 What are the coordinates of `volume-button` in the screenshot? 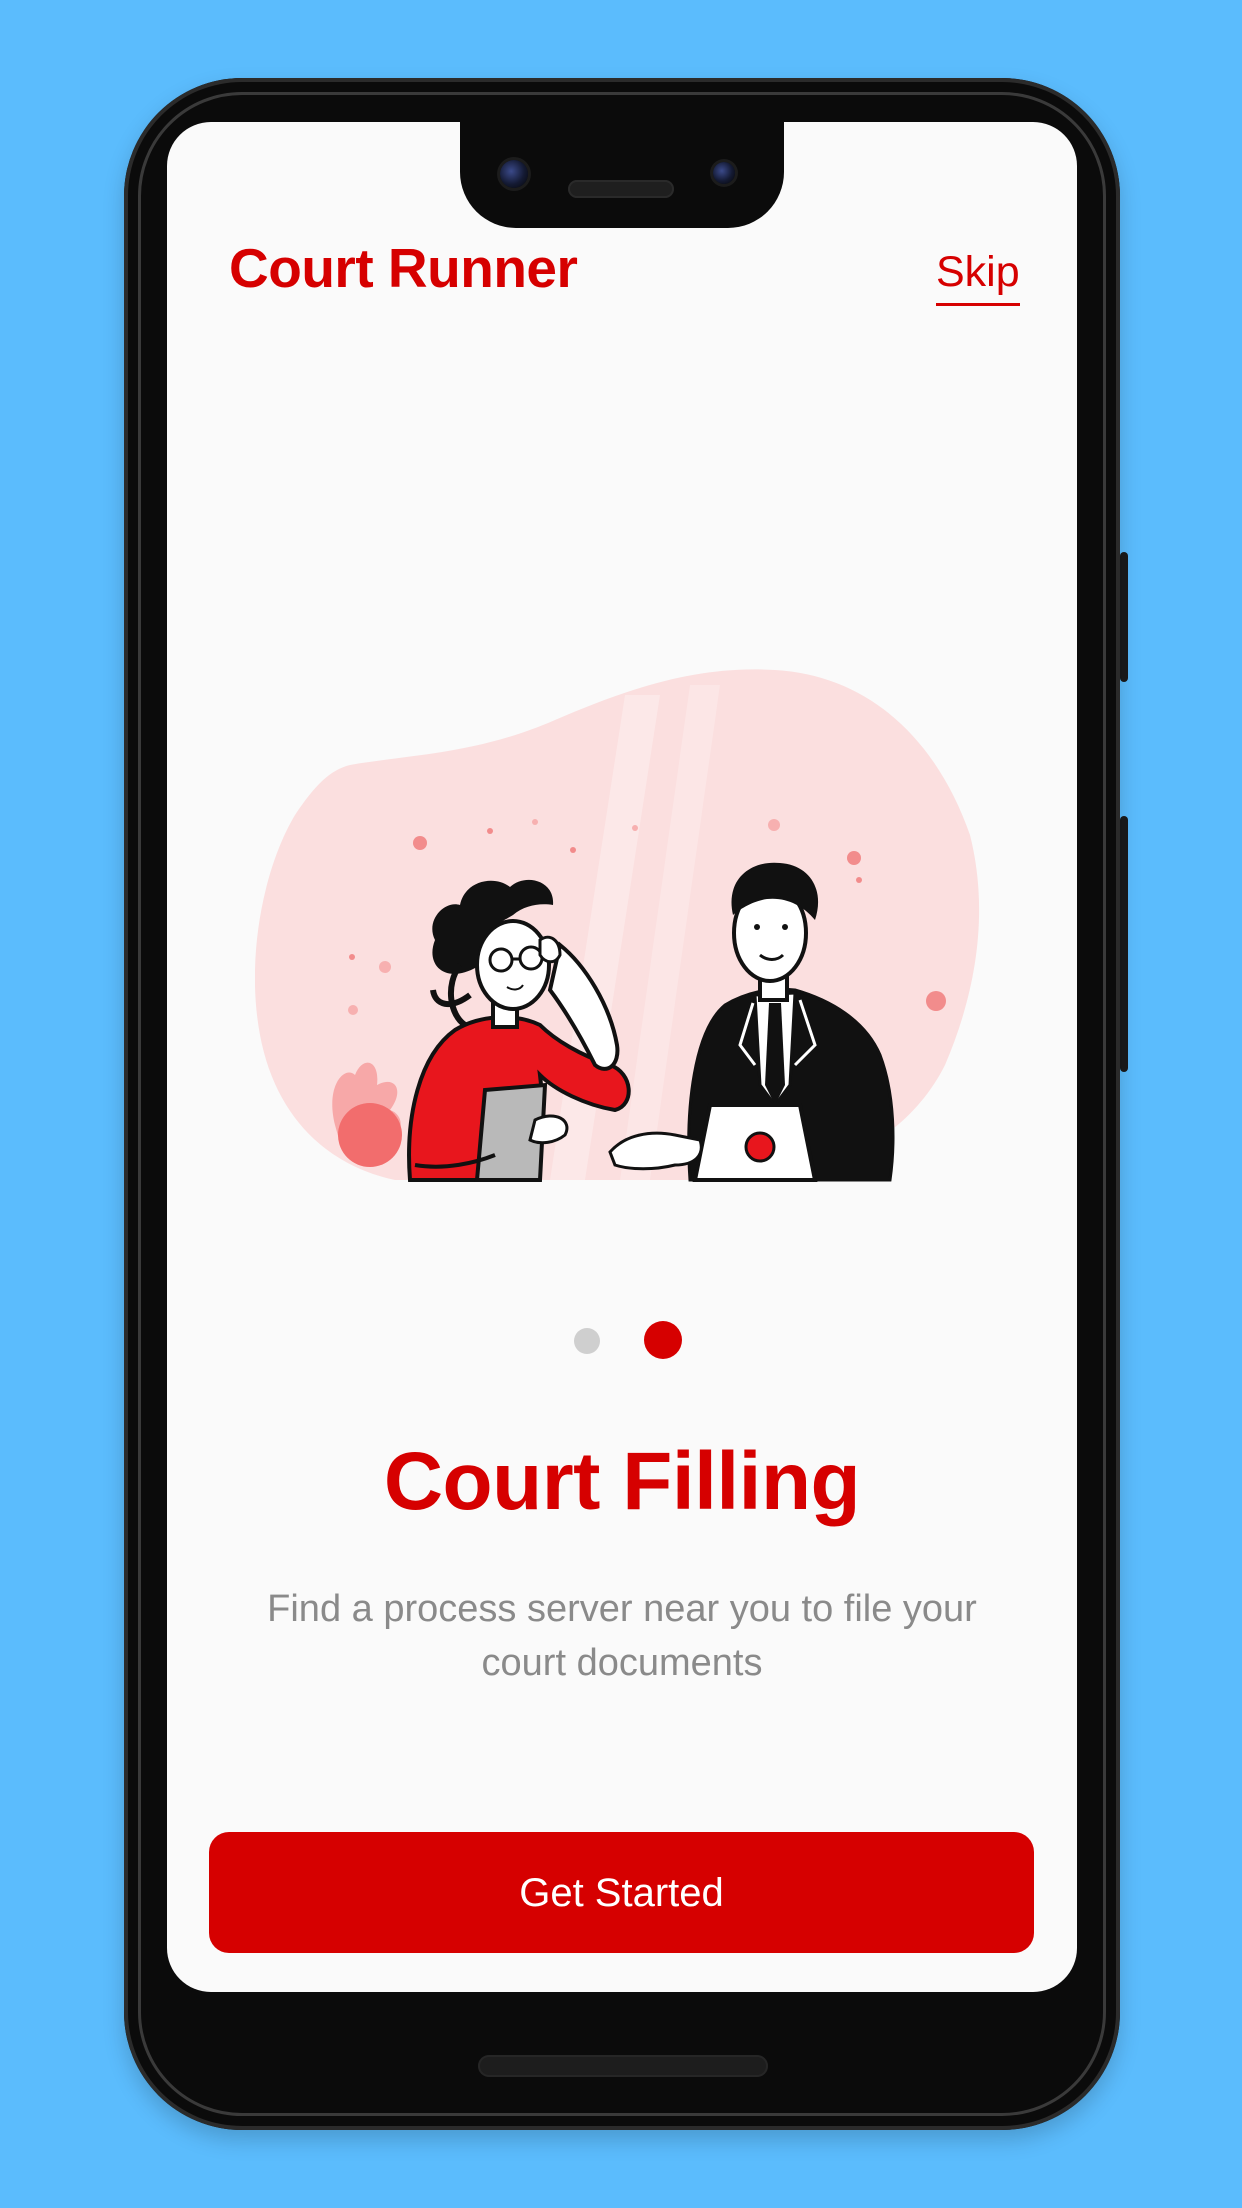 It's located at (1124, 944).